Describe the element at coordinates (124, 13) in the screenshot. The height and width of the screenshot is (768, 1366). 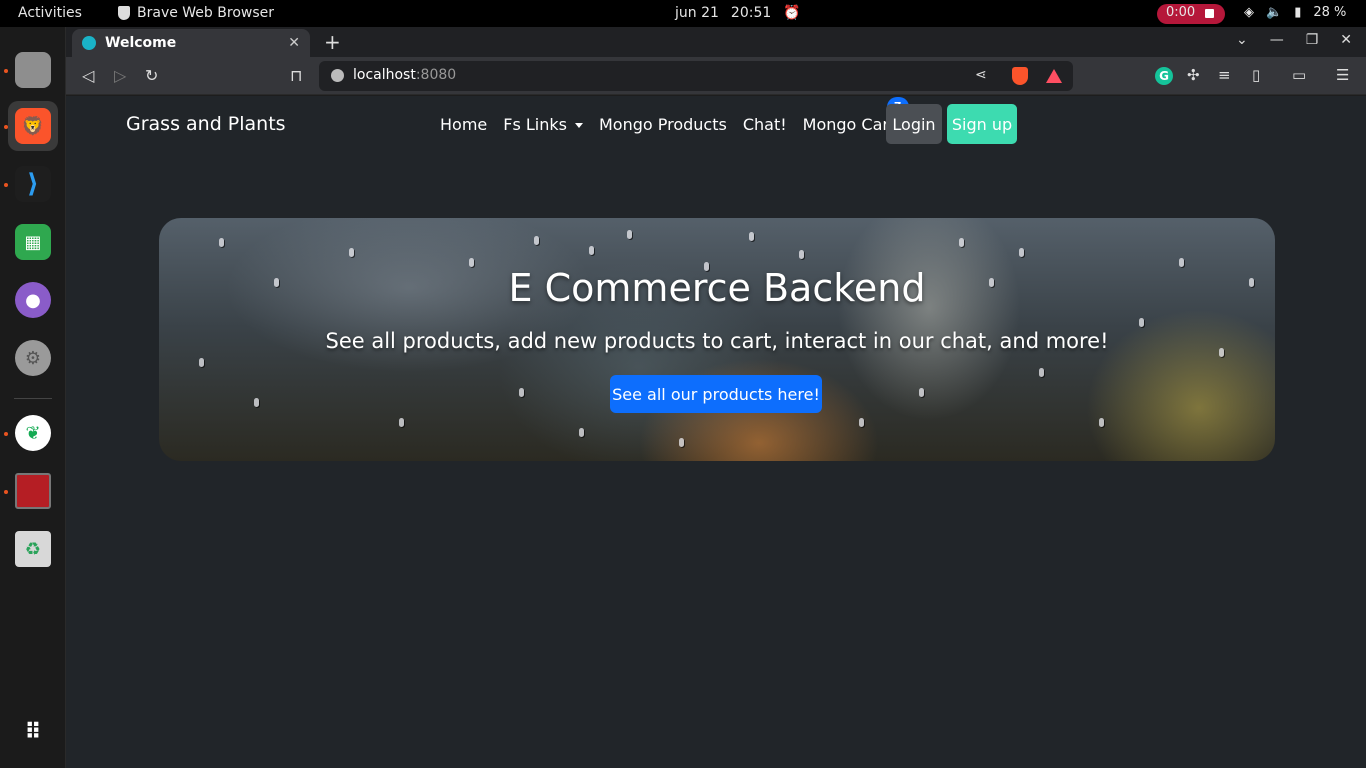
I see `brave-icon` at that location.